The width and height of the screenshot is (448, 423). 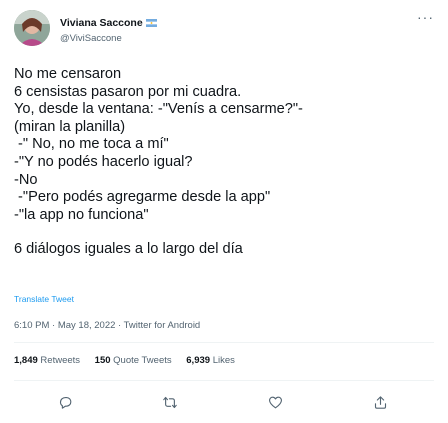 What do you see at coordinates (128, 249) in the screenshot?
I see `tweet-closing-line: 6 diálogos iguales a lo largo del día` at bounding box center [128, 249].